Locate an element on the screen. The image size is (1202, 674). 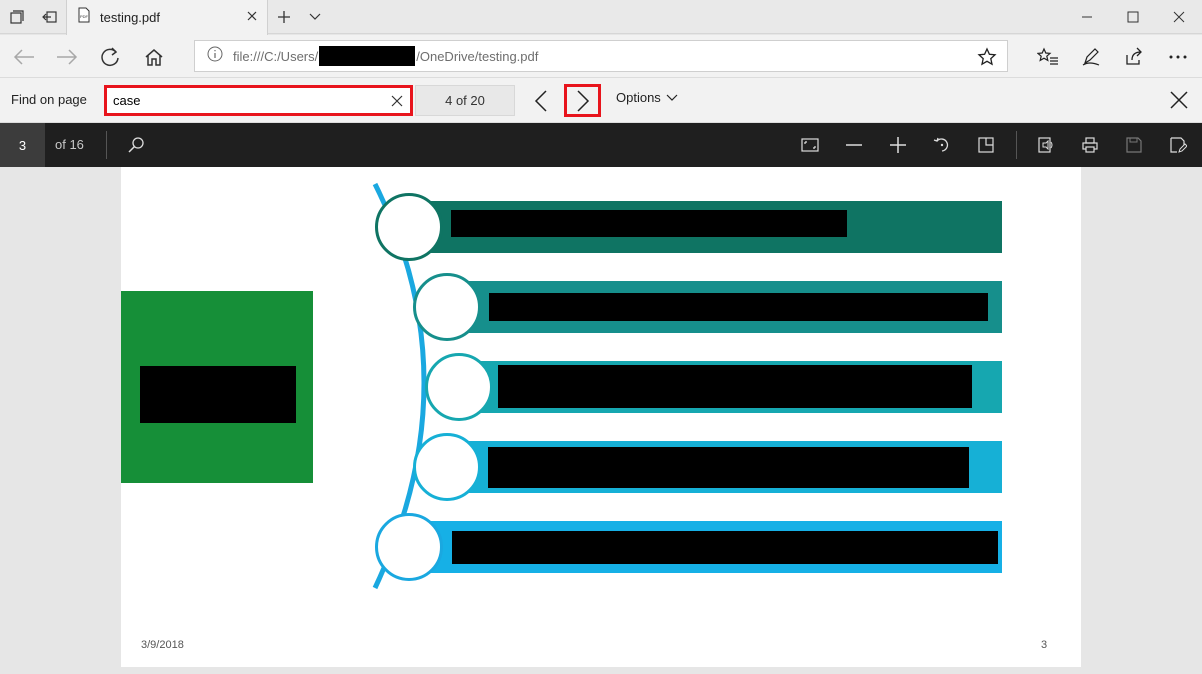
find-label: Find on page is located at coordinates (49, 99).